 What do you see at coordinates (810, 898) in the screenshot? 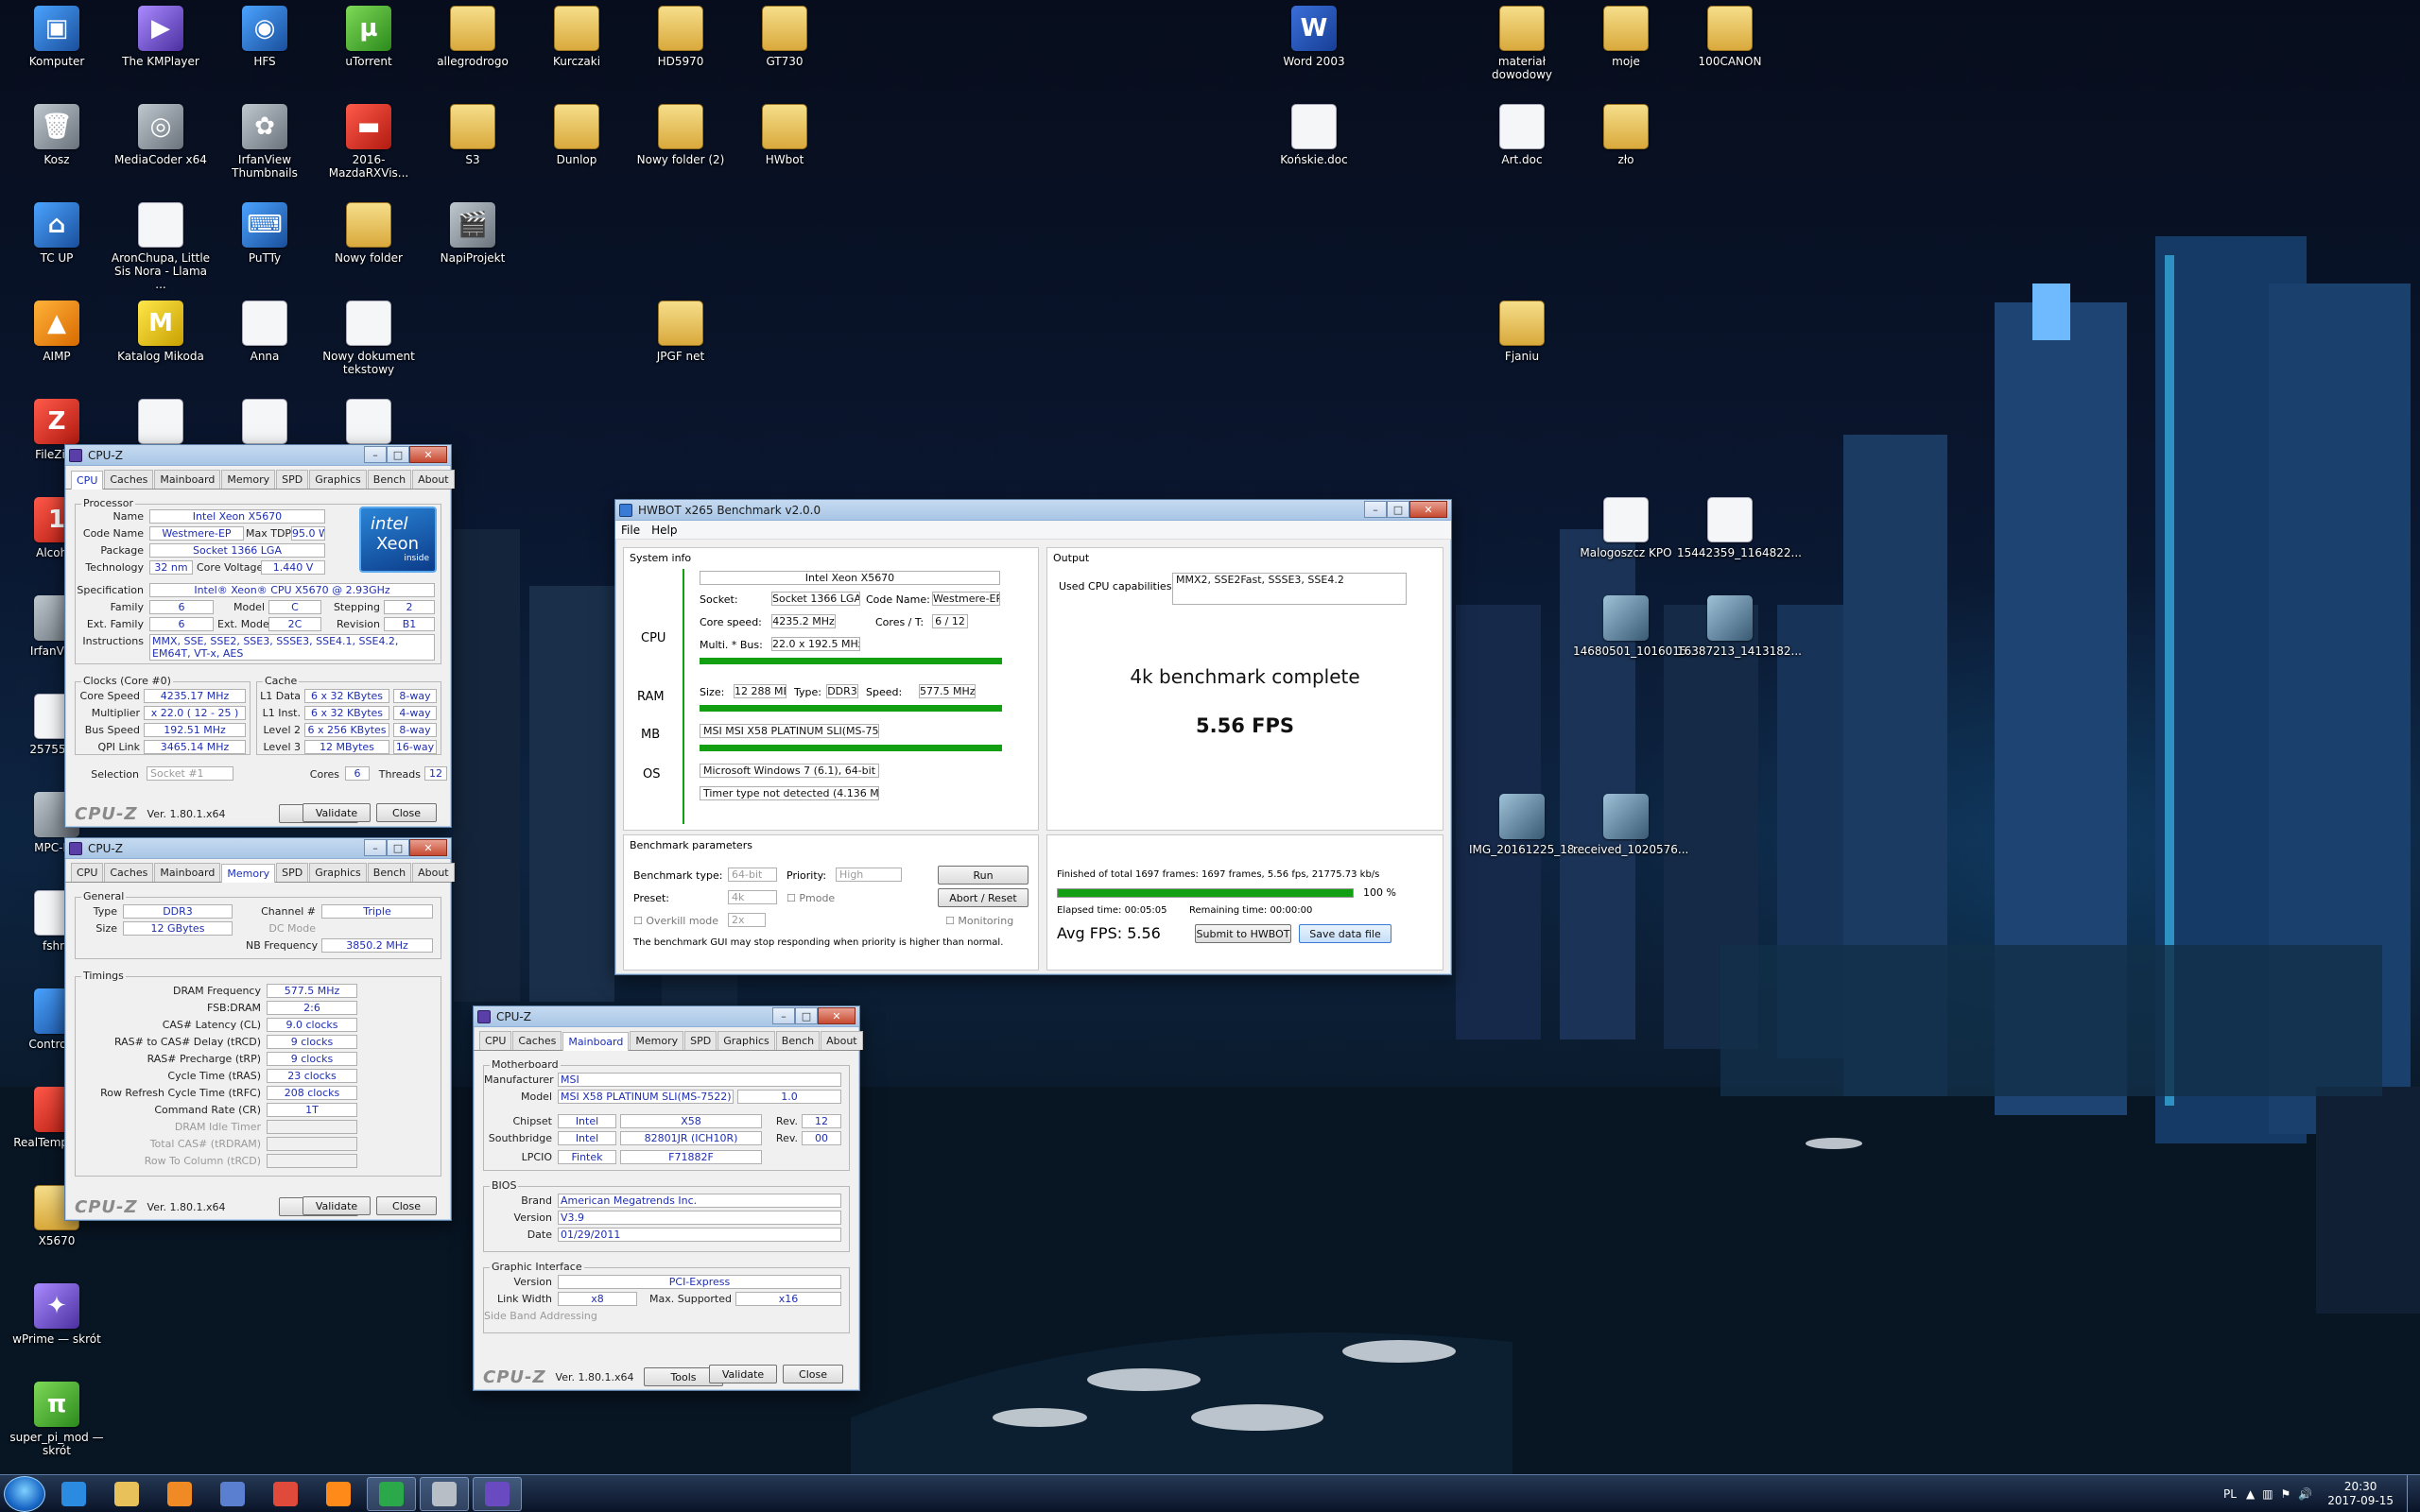
I see `pmode-checkbox: ☐ Pmode` at bounding box center [810, 898].